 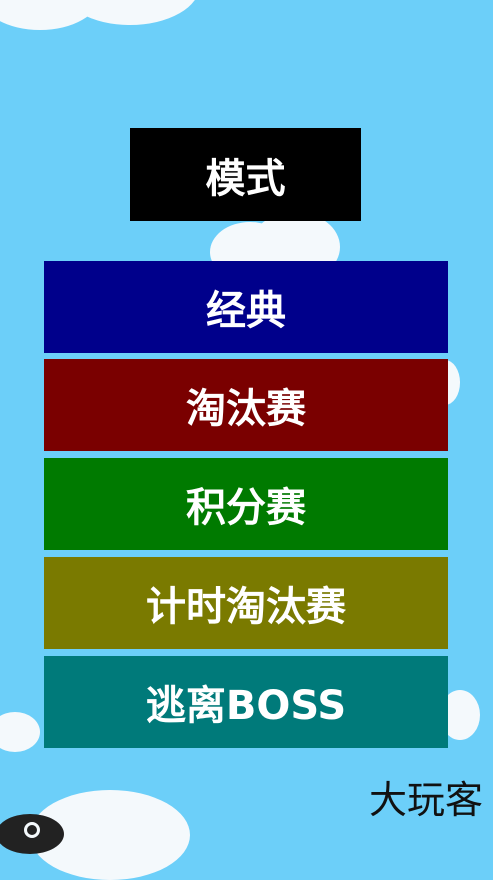 I want to click on mode-button-classic: 经典, so click(x=246, y=307).